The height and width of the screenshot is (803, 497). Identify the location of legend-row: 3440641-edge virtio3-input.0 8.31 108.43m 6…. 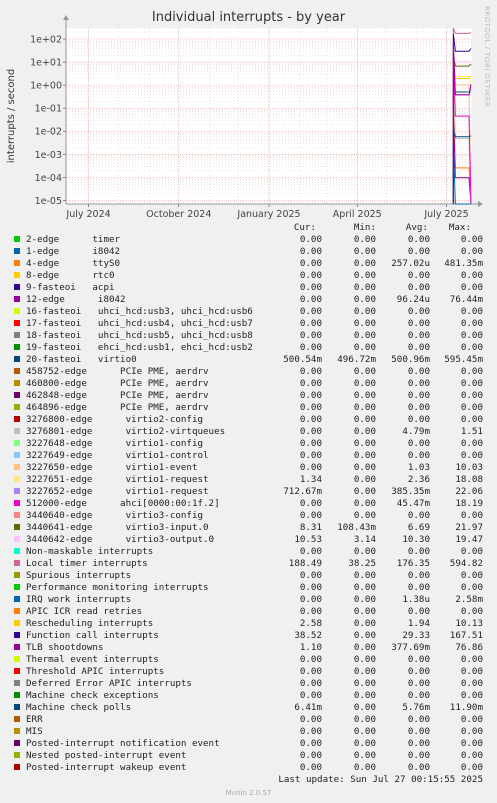
(248, 528).